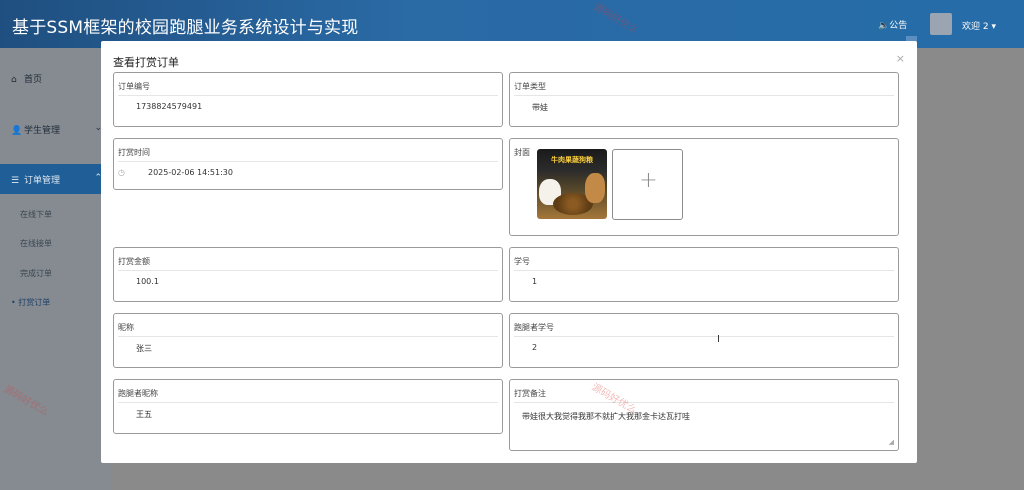 The height and width of the screenshot is (490, 1024). Describe the element at coordinates (169, 106) in the screenshot. I see `field-value: 1738824579491` at that location.